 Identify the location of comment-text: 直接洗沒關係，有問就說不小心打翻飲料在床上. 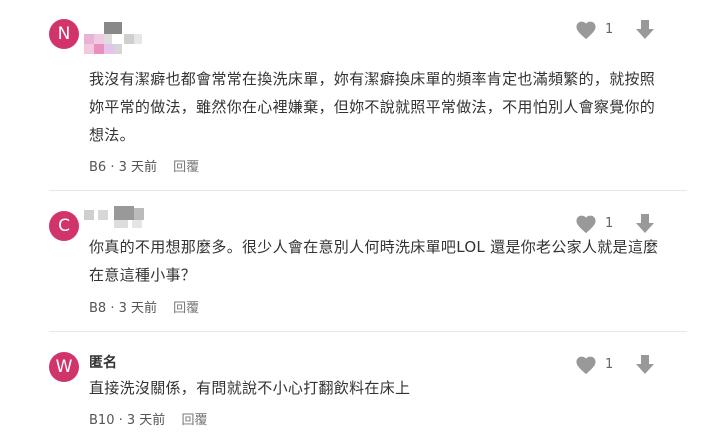
(250, 388).